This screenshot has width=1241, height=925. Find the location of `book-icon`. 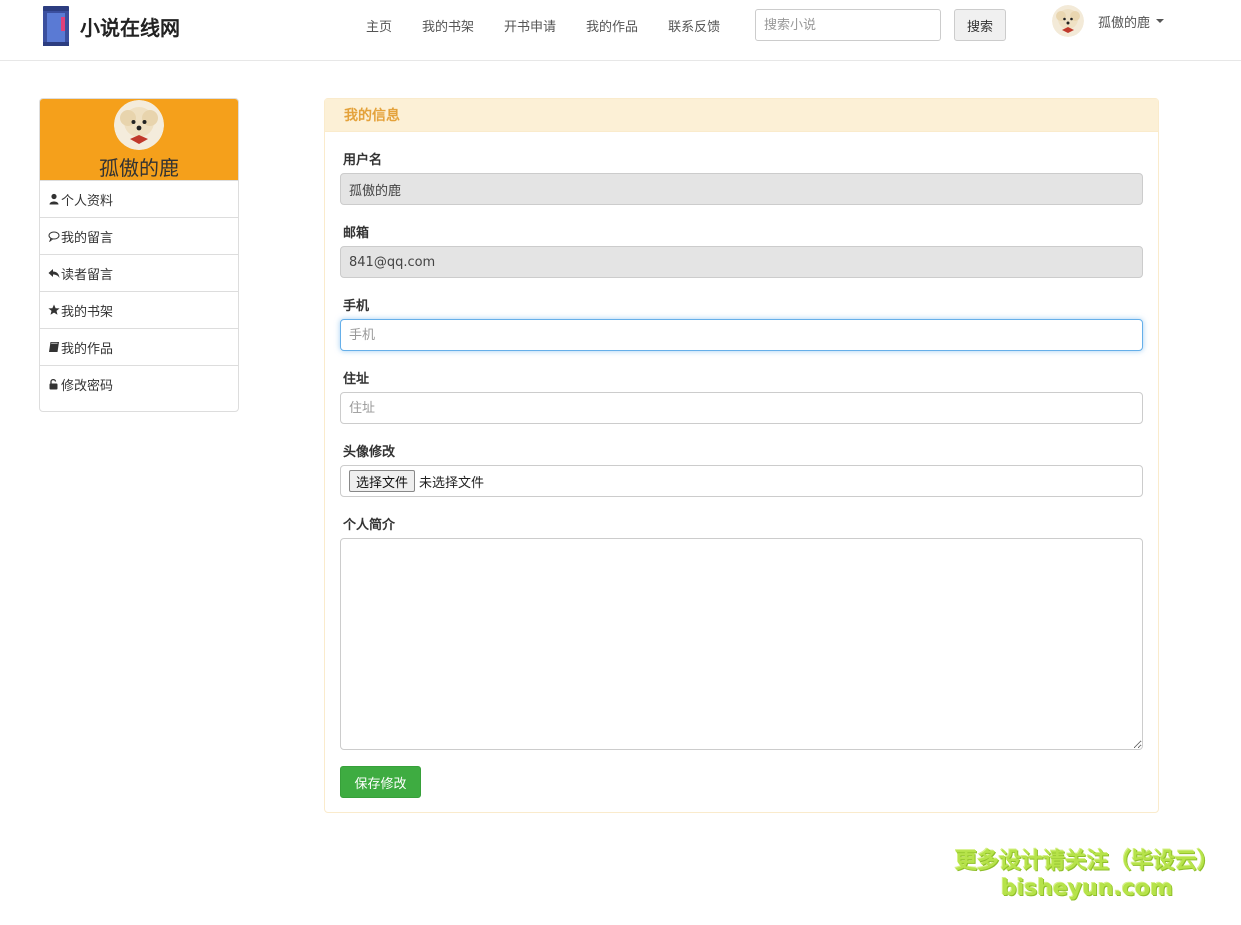

book-icon is located at coordinates (54, 347).